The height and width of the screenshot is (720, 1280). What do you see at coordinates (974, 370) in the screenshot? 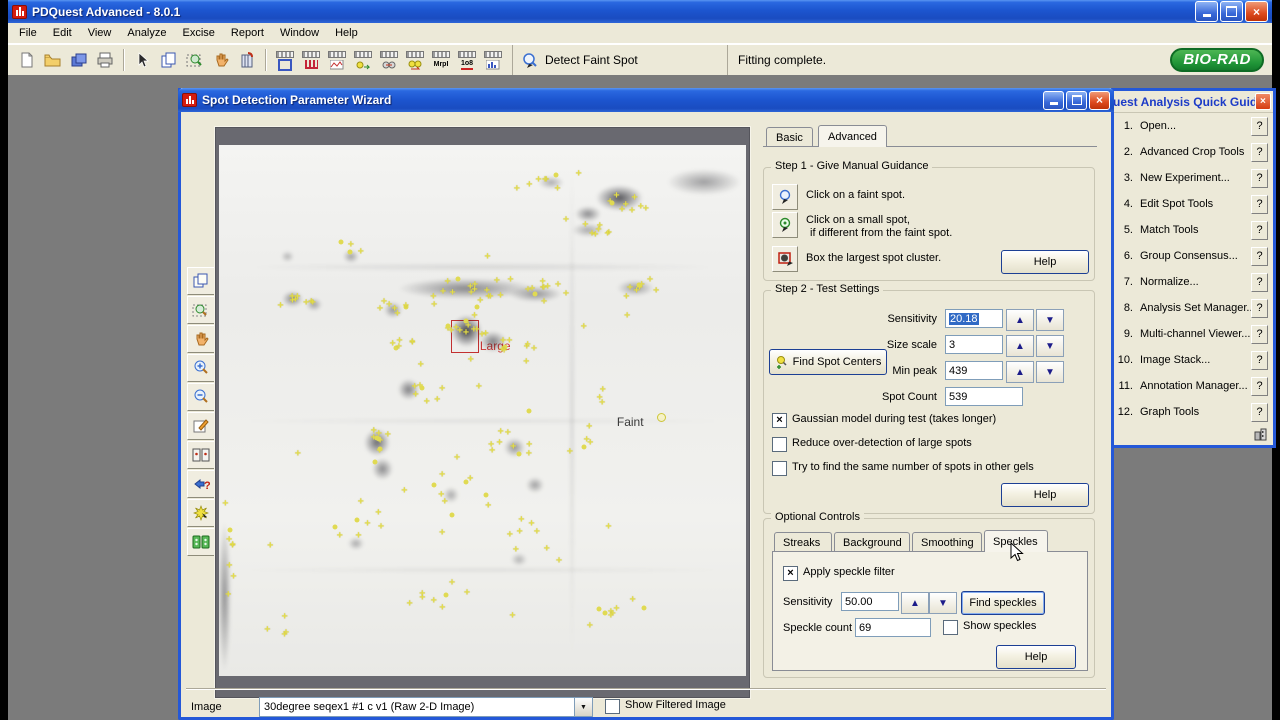
I see `min-peak-input: 439` at bounding box center [974, 370].